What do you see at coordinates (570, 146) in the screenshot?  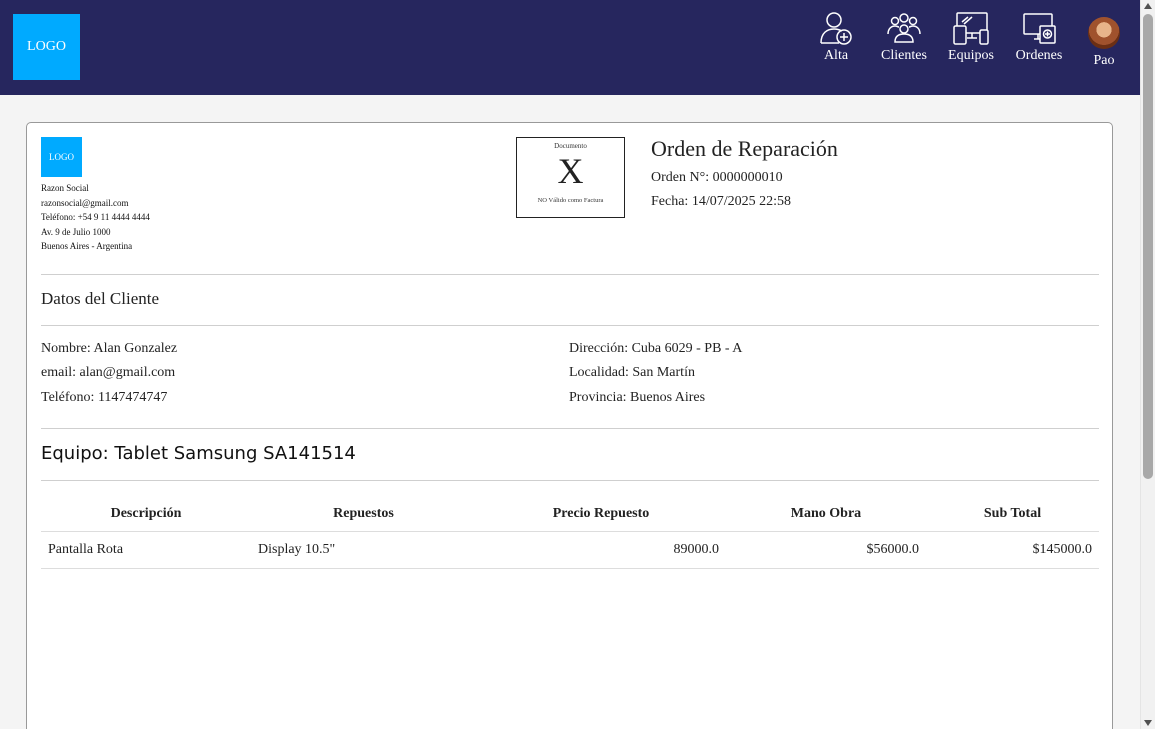 I see `document-label: Documento` at bounding box center [570, 146].